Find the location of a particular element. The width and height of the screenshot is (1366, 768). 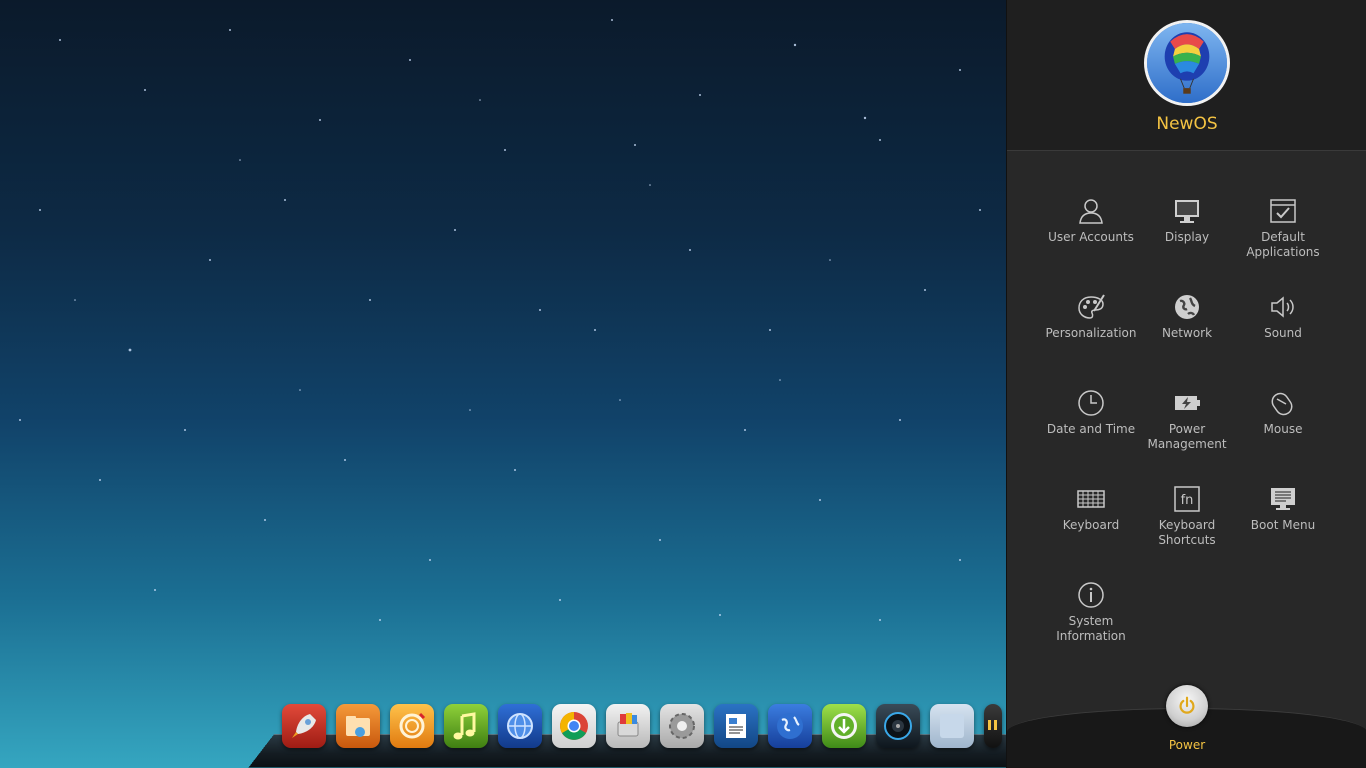

dock-app-settings is located at coordinates (682, 726).